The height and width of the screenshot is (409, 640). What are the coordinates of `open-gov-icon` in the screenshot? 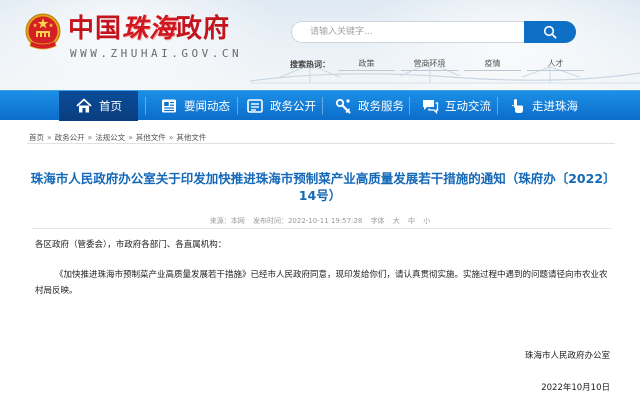 It's located at (255, 106).